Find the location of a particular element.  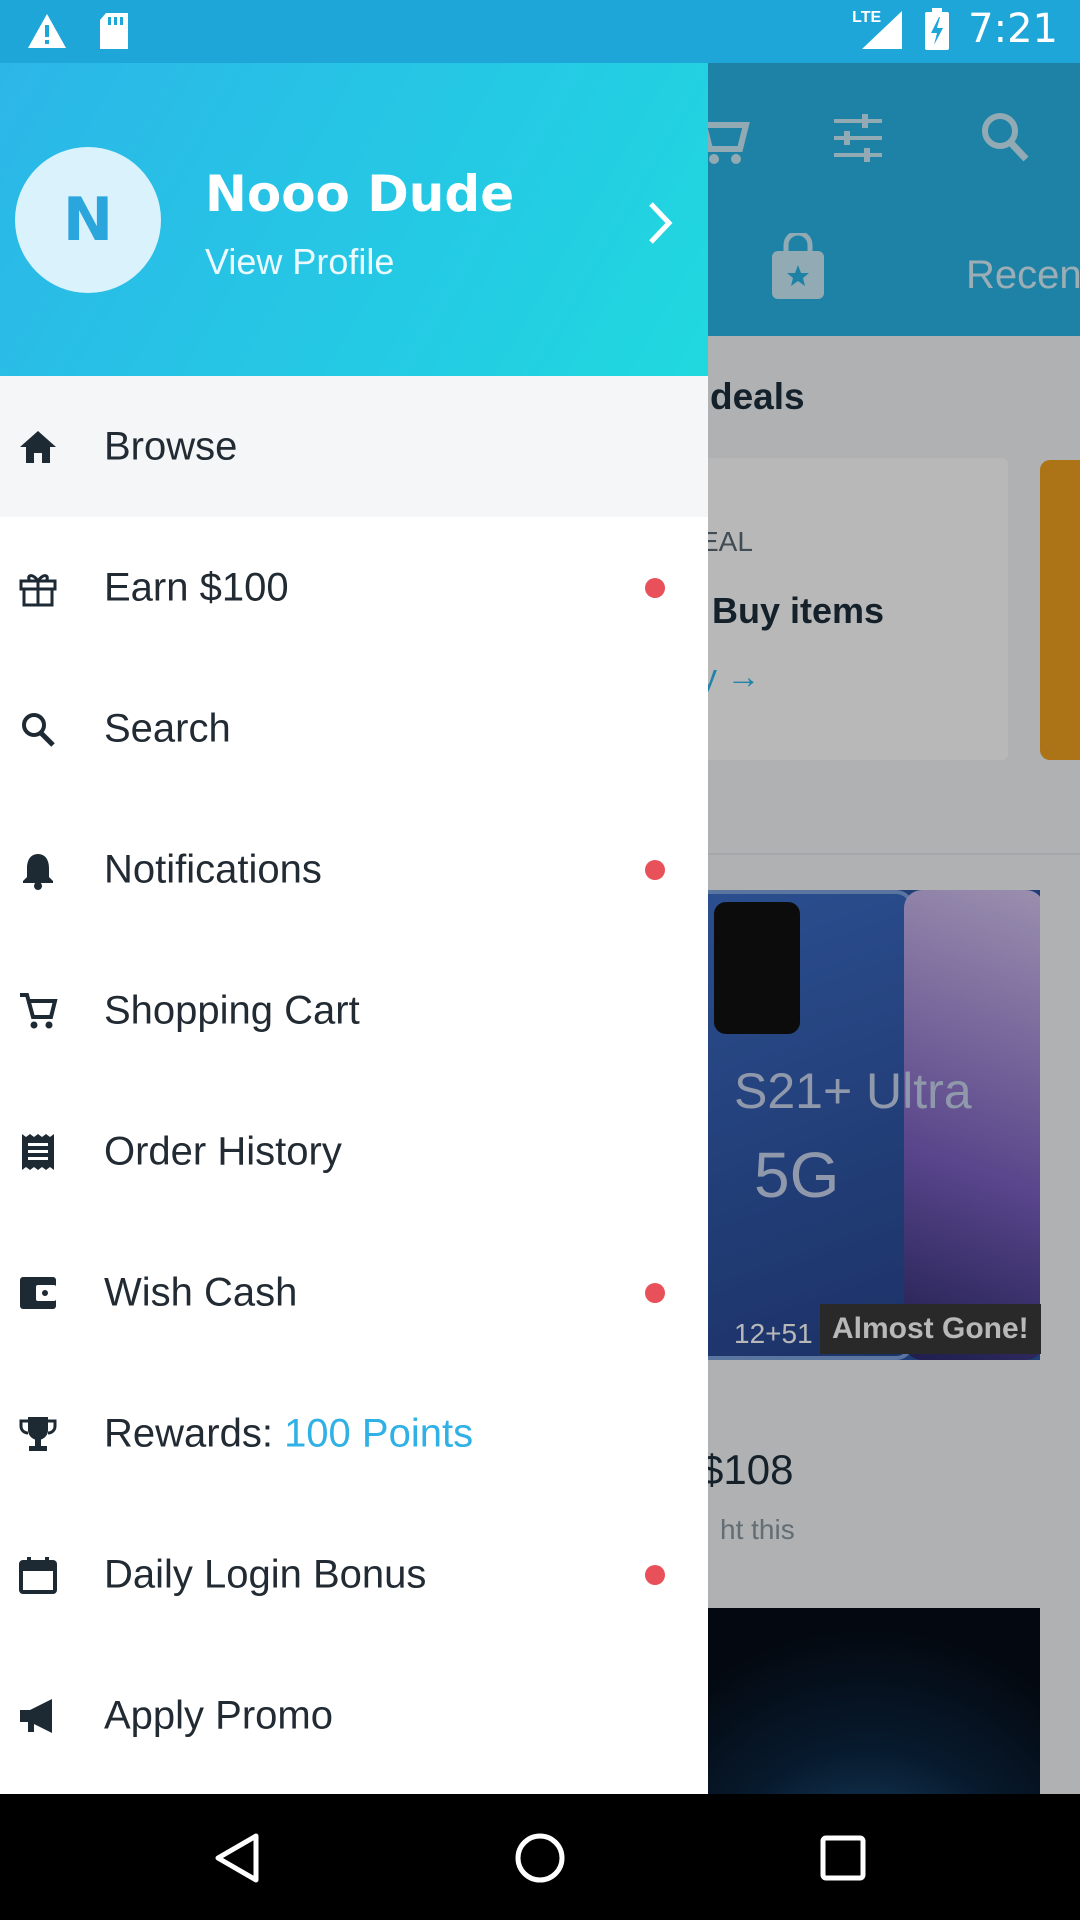

menu-item-shopping-cart: Shopping Cart is located at coordinates (354, 1010).